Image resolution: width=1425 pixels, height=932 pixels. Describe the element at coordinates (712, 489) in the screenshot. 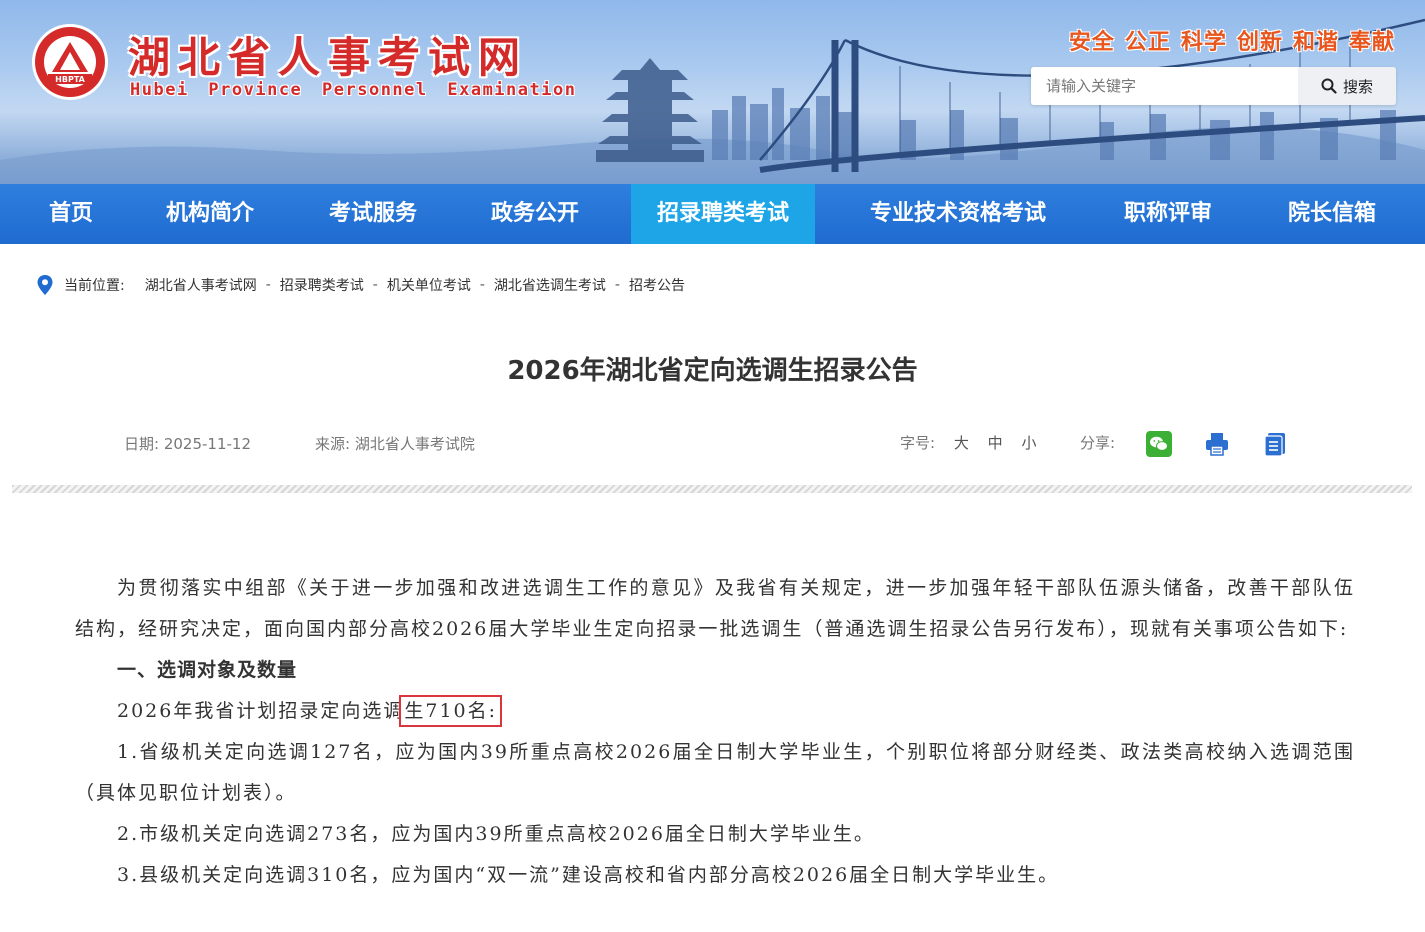

I see `section-divider` at that location.